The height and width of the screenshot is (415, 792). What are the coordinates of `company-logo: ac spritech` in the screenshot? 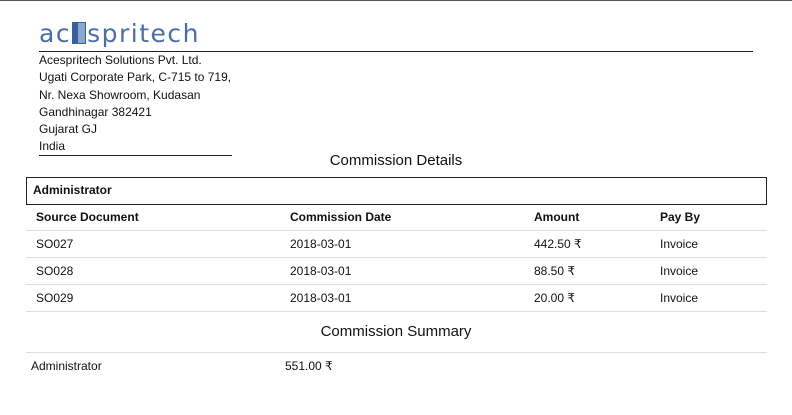 It's located at (119, 34).